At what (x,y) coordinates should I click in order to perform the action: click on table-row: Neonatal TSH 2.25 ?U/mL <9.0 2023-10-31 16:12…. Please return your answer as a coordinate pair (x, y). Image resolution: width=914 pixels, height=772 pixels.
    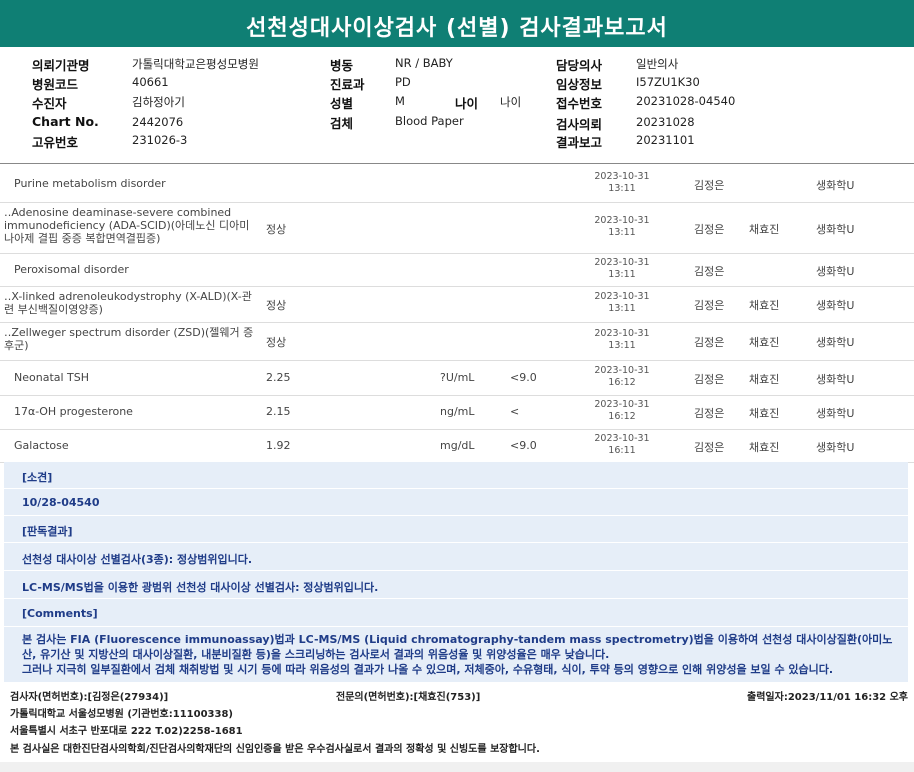
    Looking at the image, I should click on (457, 378).